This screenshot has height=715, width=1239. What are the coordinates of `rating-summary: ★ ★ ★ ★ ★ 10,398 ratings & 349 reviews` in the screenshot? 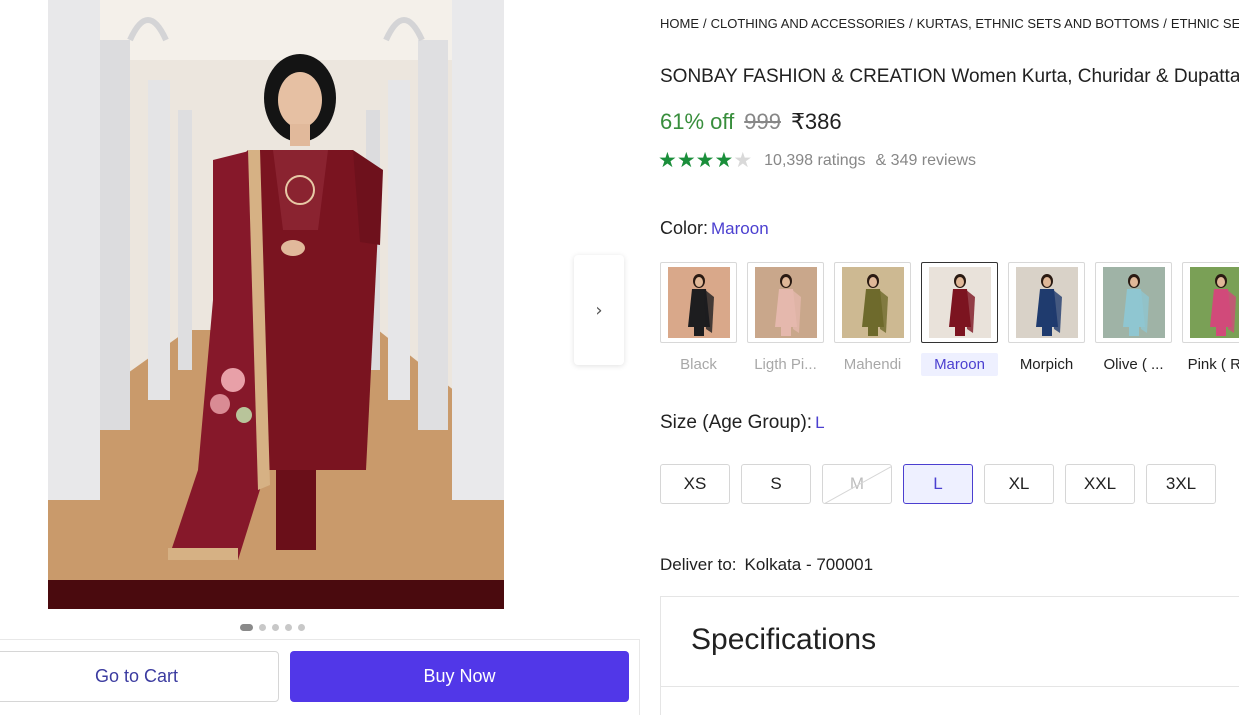 It's located at (817, 160).